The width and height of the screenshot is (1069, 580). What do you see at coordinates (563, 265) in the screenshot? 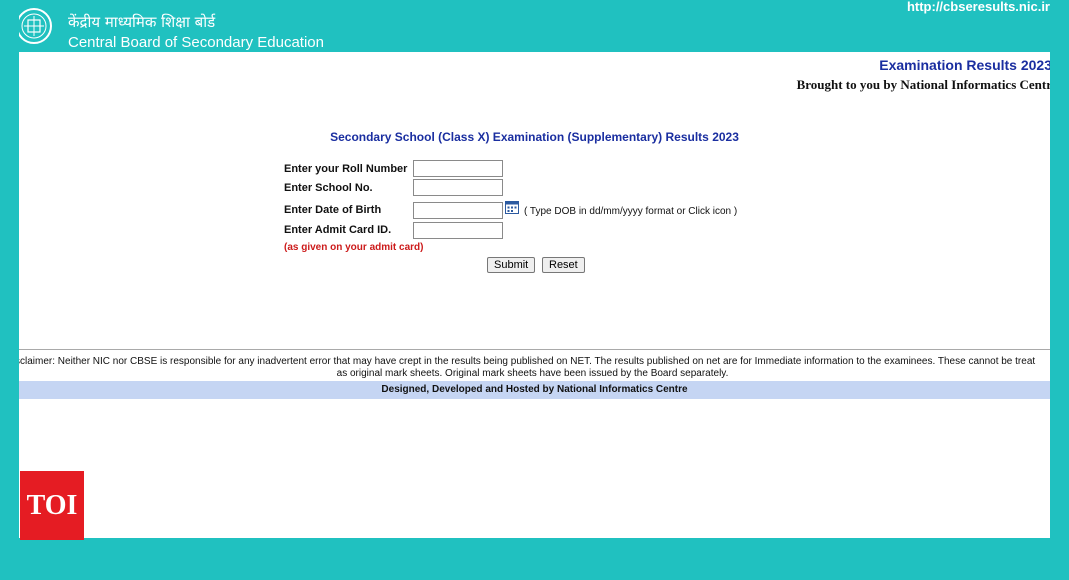
I see `reset-button: Reset` at bounding box center [563, 265].